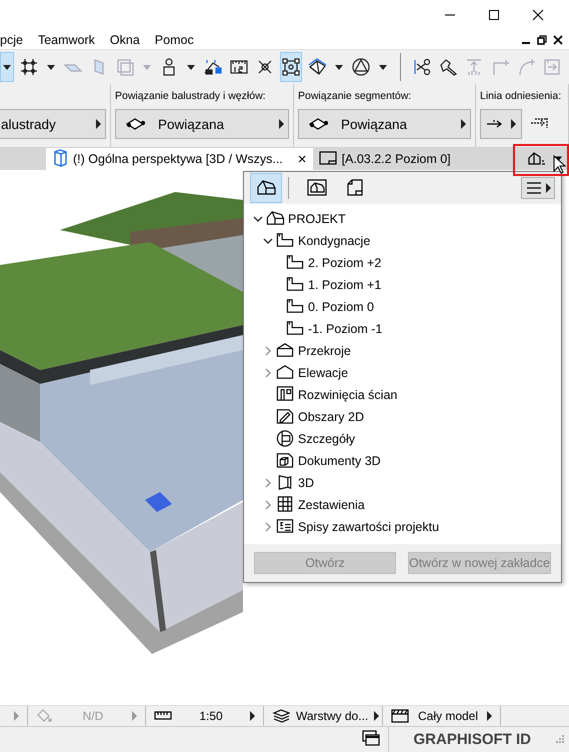 This screenshot has height=752, width=569. Describe the element at coordinates (179, 159) in the screenshot. I see `document-tab: (!) Ogólna perspektywa [3D / Wszys... ×` at that location.